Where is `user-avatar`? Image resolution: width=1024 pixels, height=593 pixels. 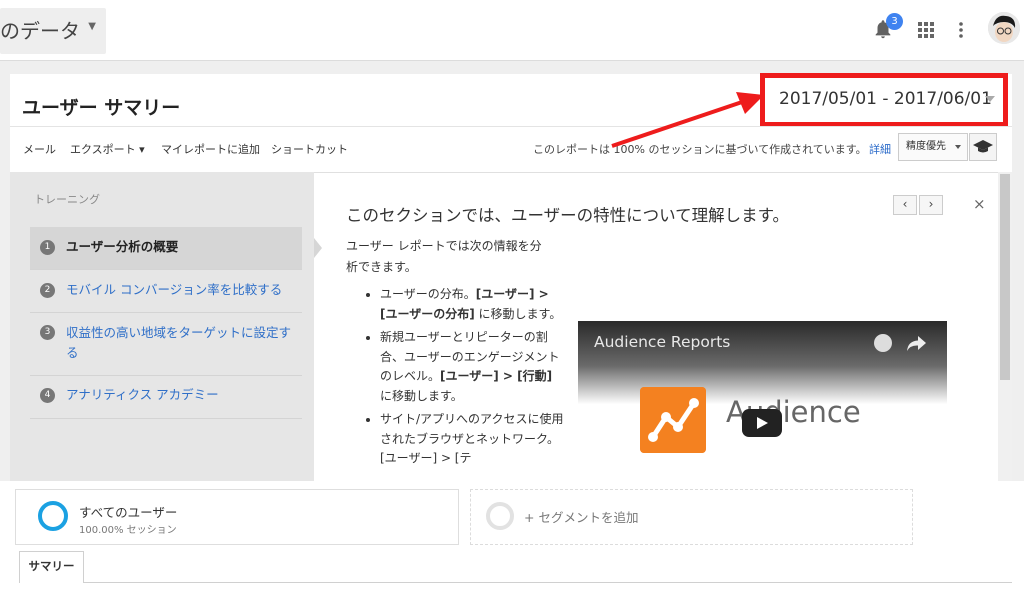
user-avatar is located at coordinates (1004, 28).